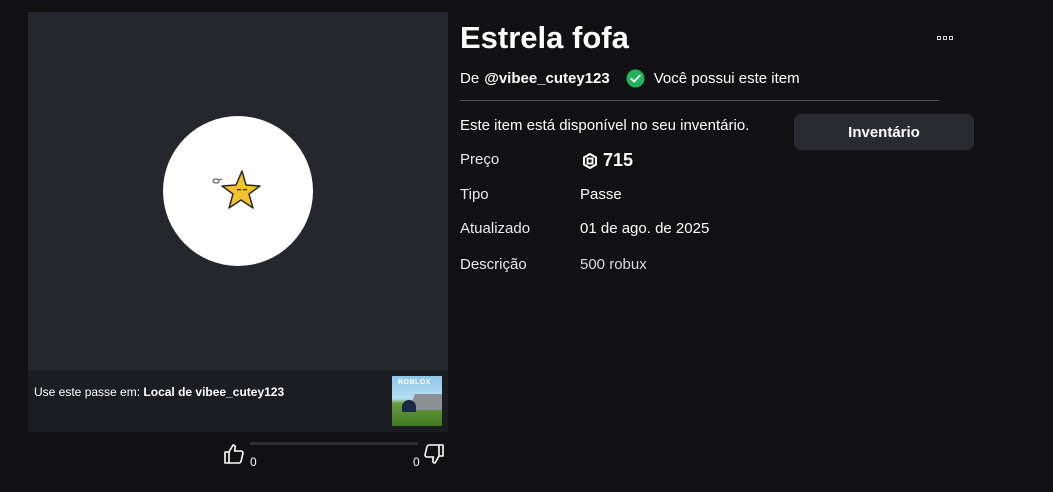  What do you see at coordinates (635, 78) in the screenshot?
I see `check-circle-icon` at bounding box center [635, 78].